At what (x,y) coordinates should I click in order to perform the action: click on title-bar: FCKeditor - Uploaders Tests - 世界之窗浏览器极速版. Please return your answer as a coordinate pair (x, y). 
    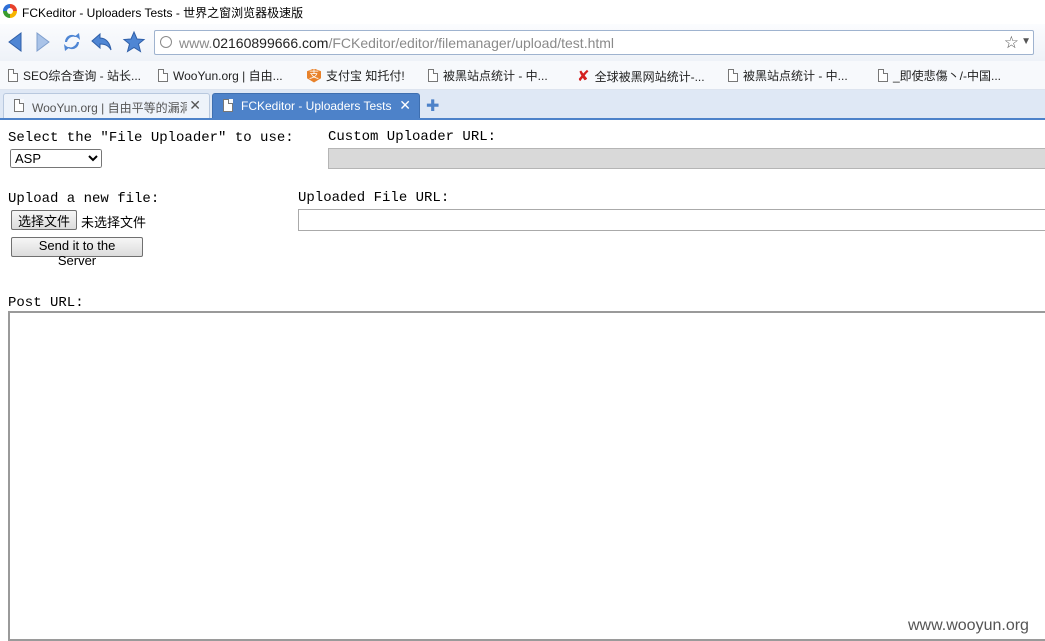
    Looking at the image, I should click on (522, 12).